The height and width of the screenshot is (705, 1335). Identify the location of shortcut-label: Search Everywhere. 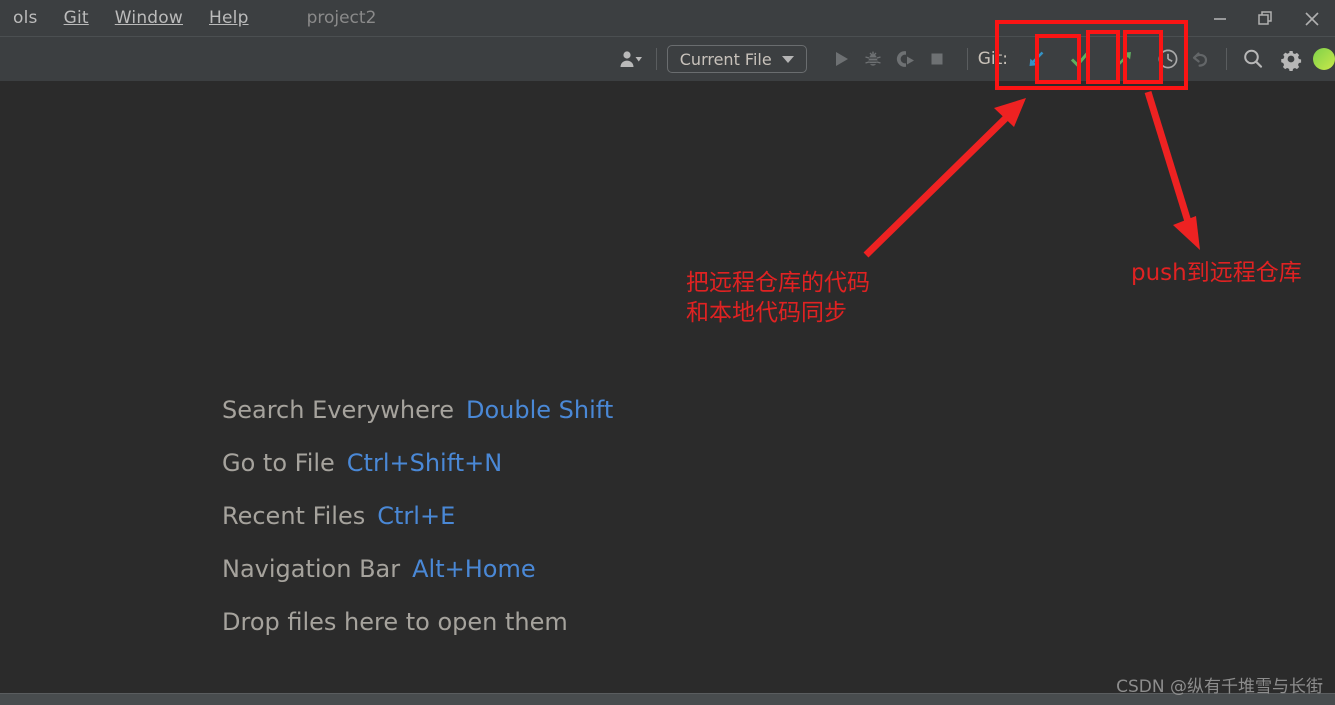
(338, 410).